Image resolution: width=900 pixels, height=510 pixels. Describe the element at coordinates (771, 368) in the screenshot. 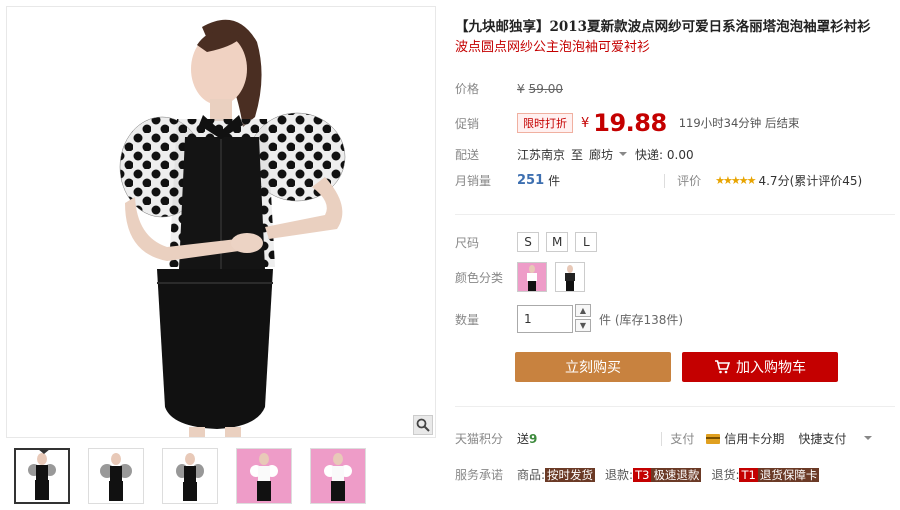

I see `add-to-cart-label: 加入购物车` at that location.